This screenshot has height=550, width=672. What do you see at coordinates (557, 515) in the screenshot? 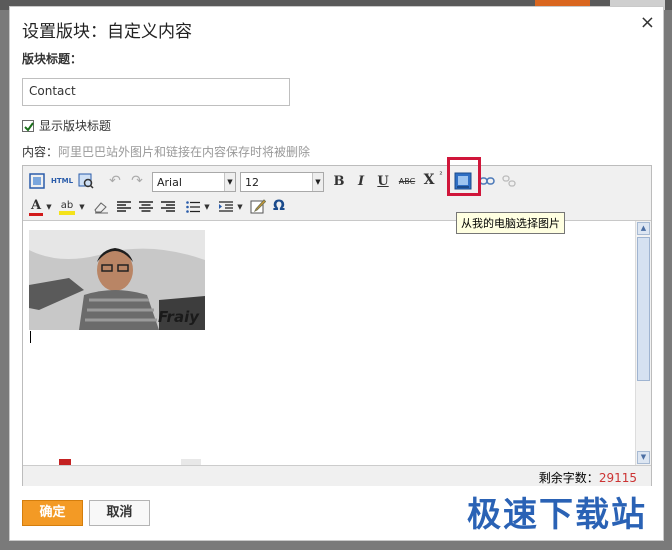
I see `watermark-logo: 极速下载站` at bounding box center [557, 515].